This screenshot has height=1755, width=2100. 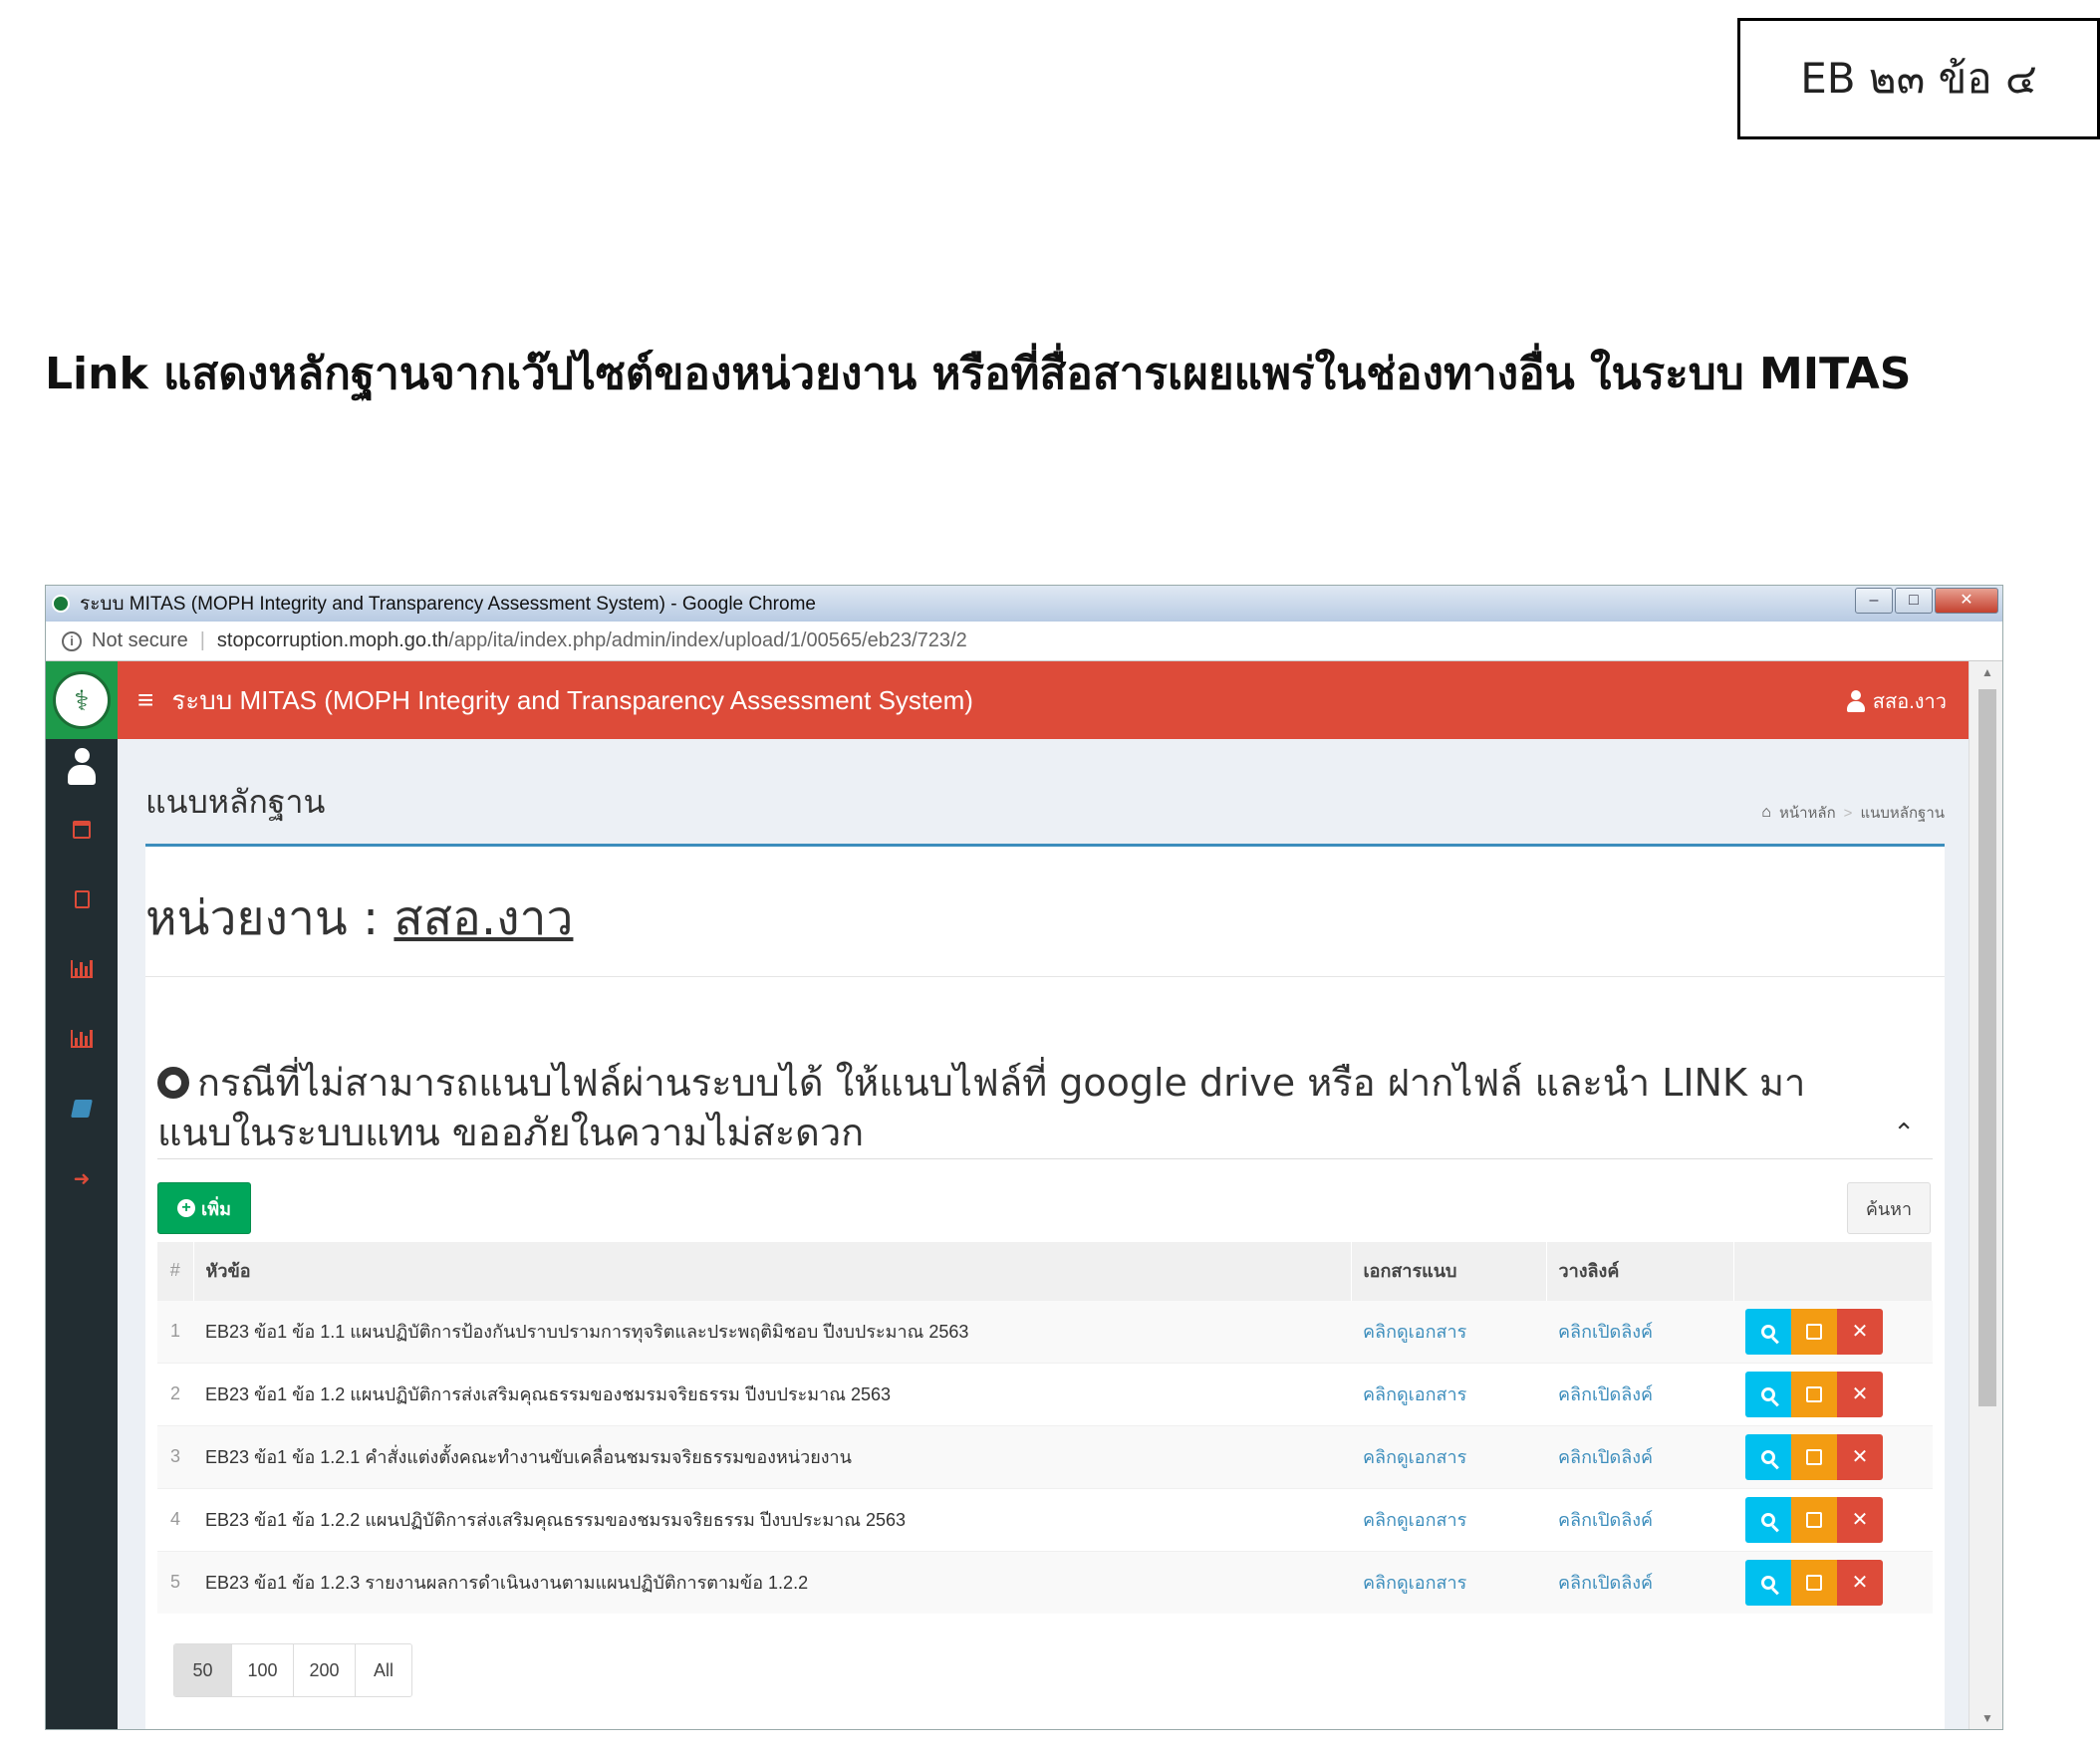 I want to click on panel-divider, so click(x=1045, y=976).